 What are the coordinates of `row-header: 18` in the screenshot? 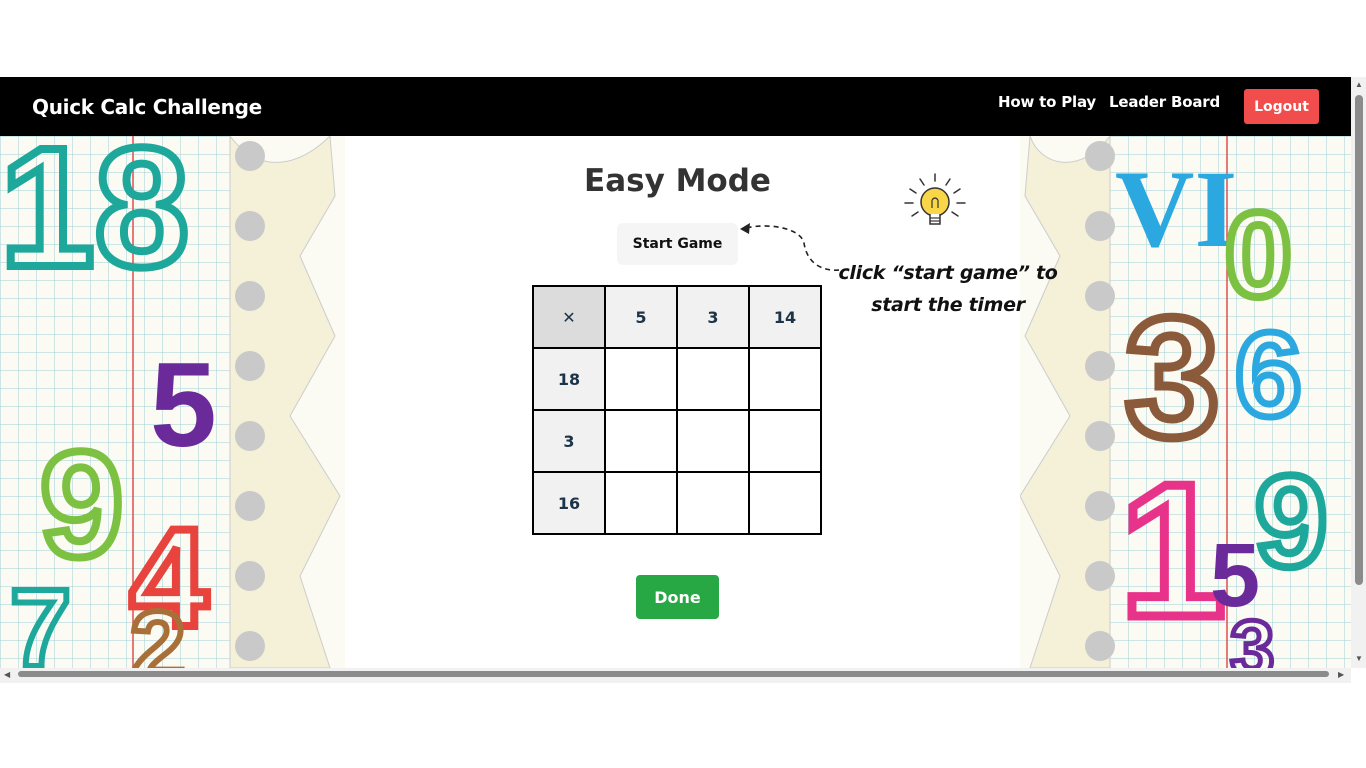 It's located at (569, 379).